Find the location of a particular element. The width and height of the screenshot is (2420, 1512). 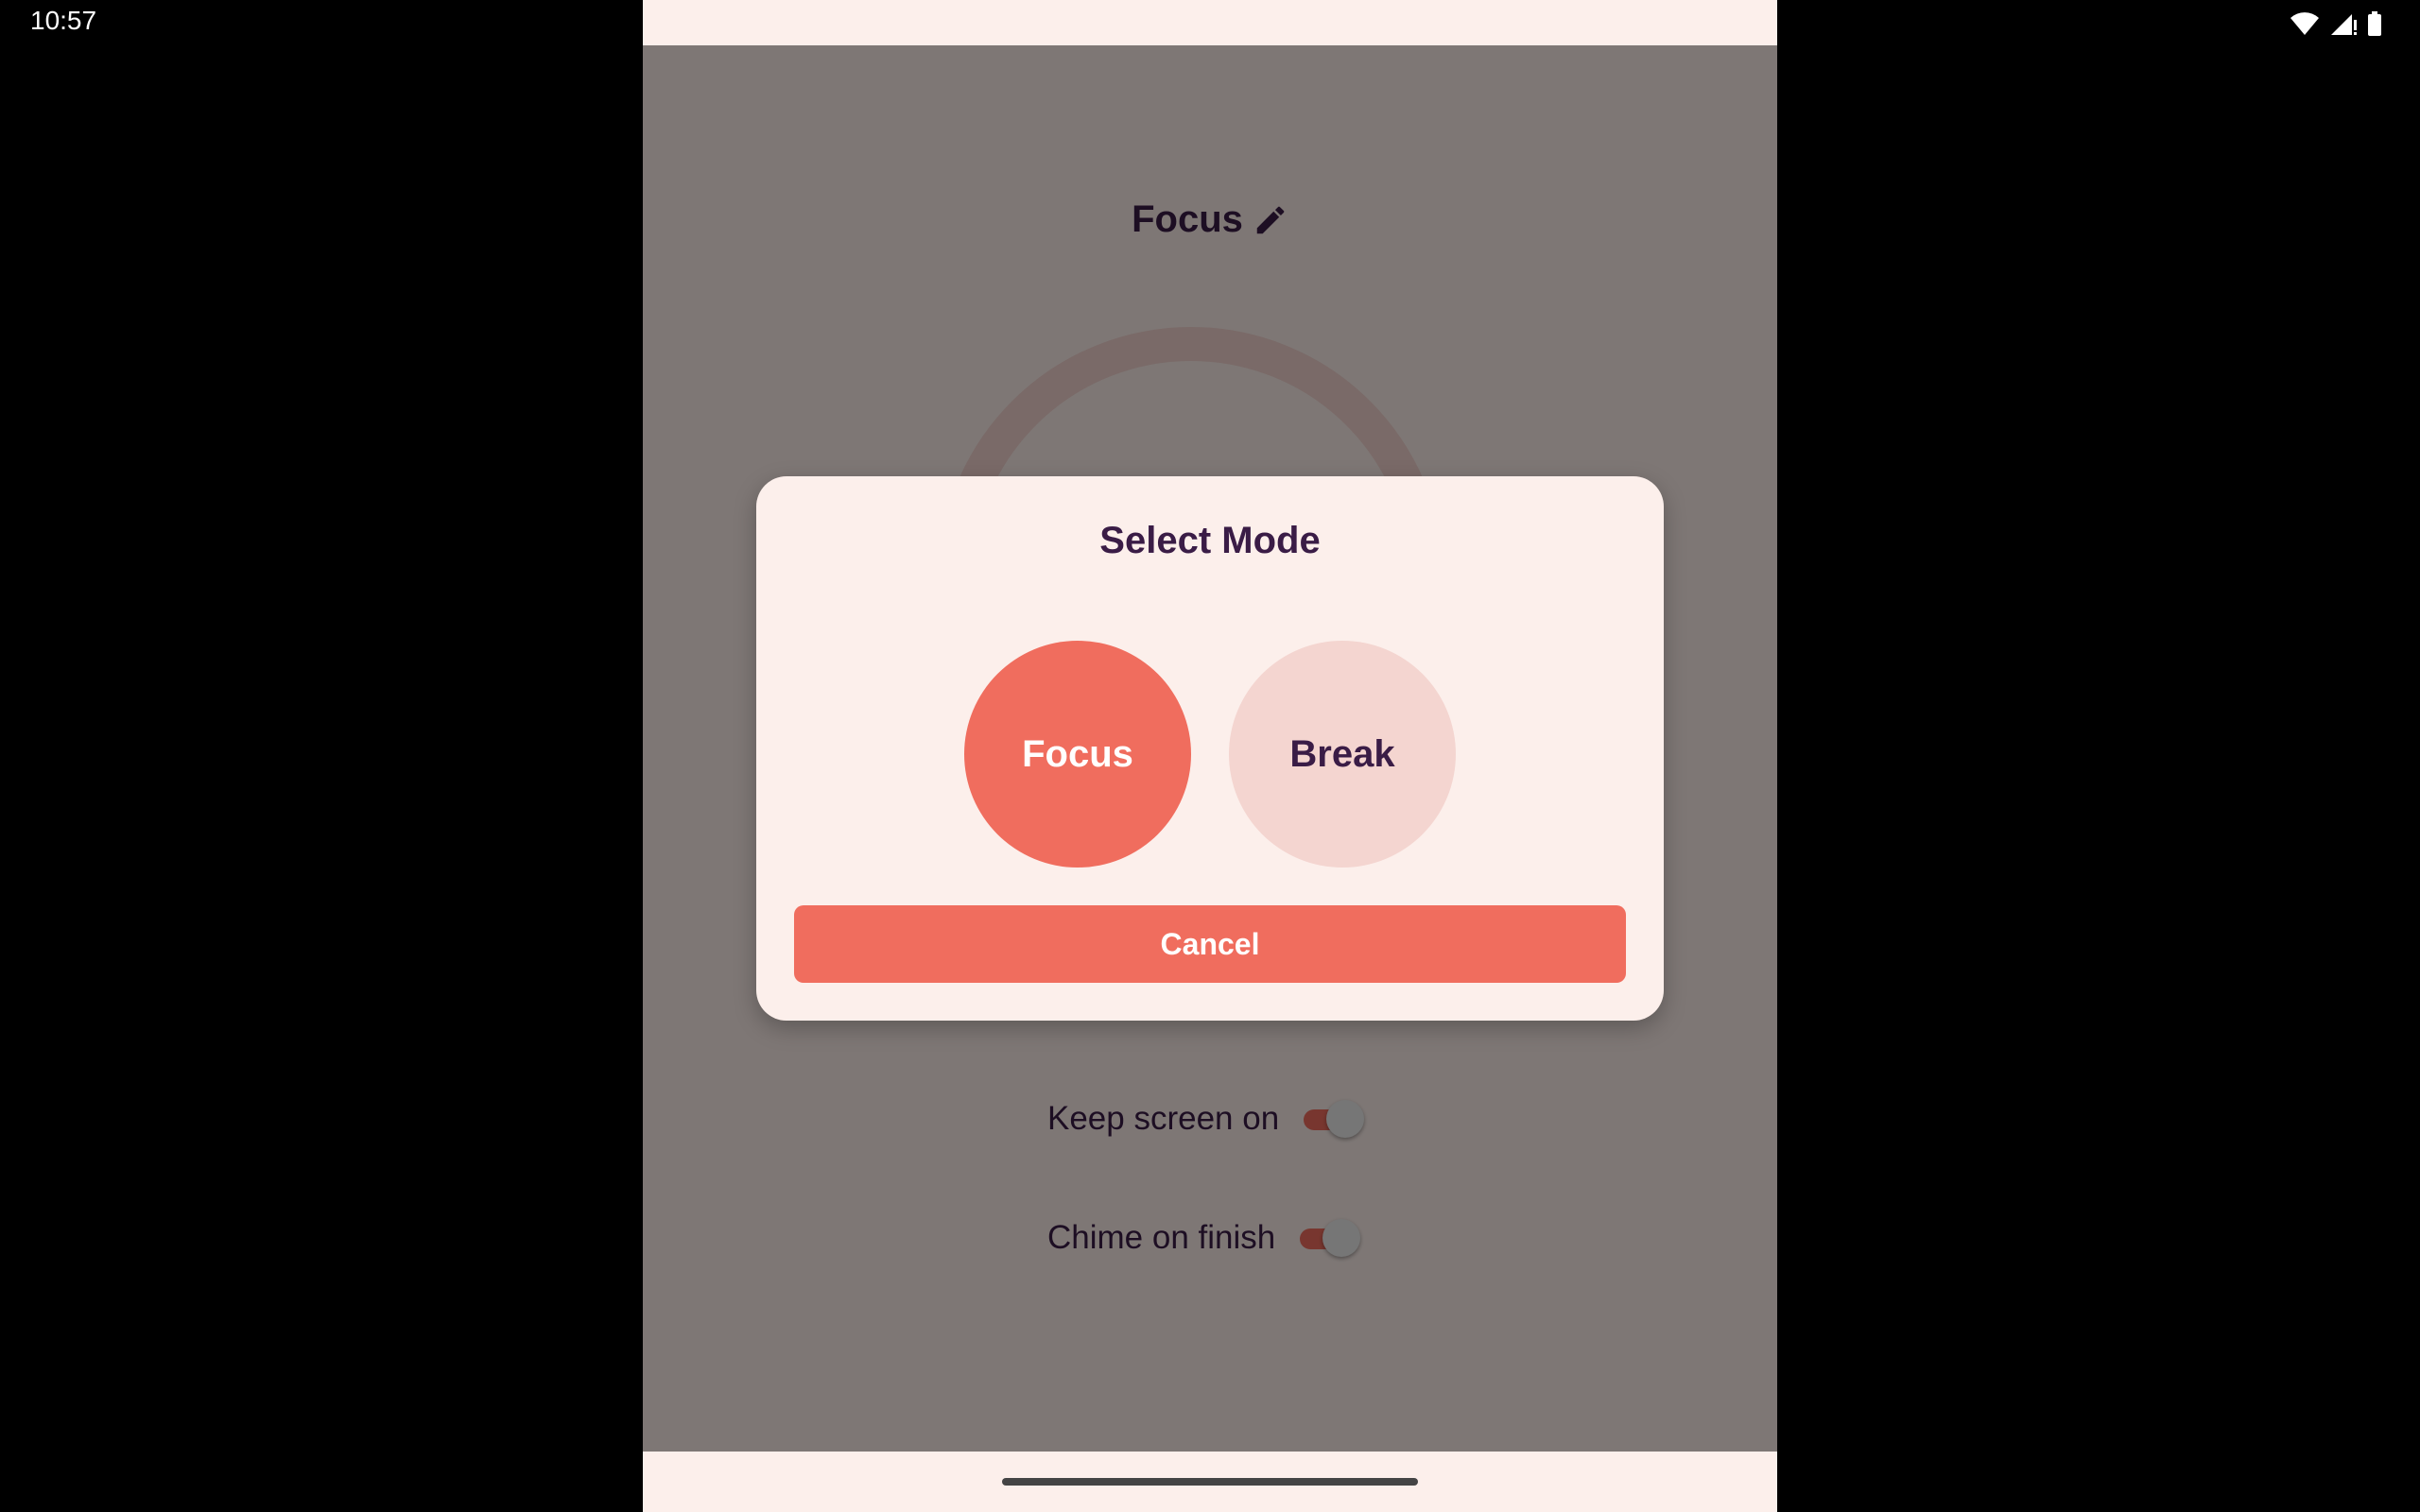

navigation-bar is located at coordinates (1210, 1482).